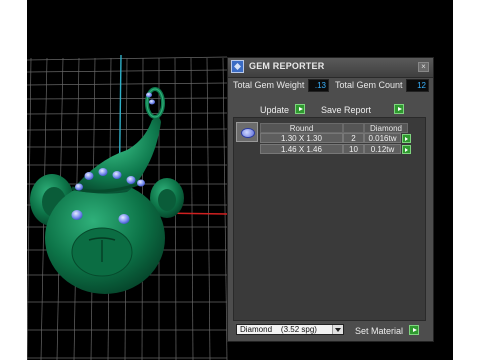 This screenshot has height=360, width=480. I want to click on close-button: ×, so click(423, 67).